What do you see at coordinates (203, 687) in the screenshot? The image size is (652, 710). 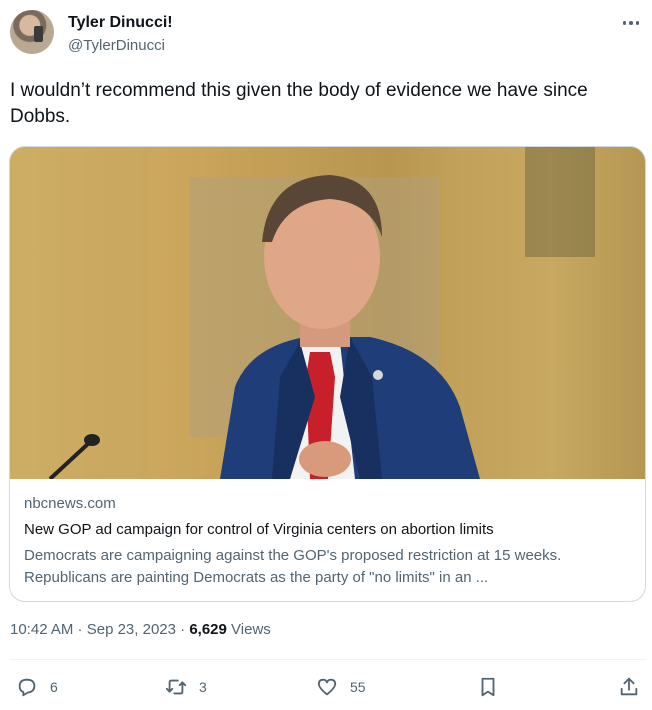 I see `retweet-count: 3` at bounding box center [203, 687].